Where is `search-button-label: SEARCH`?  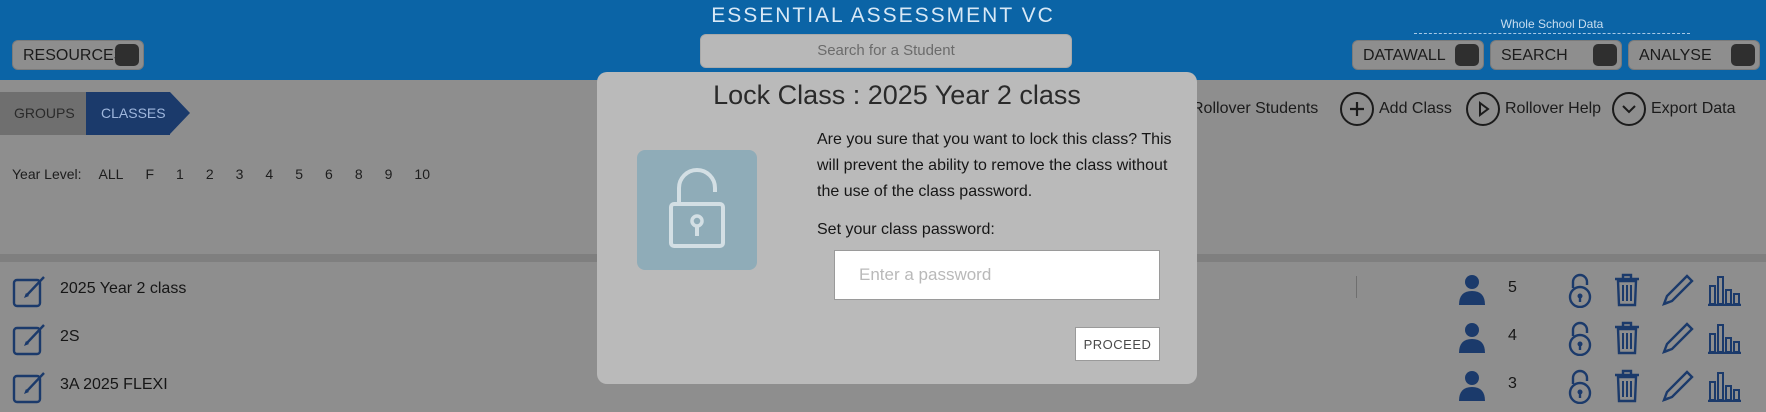 search-button-label: SEARCH is located at coordinates (1534, 55).